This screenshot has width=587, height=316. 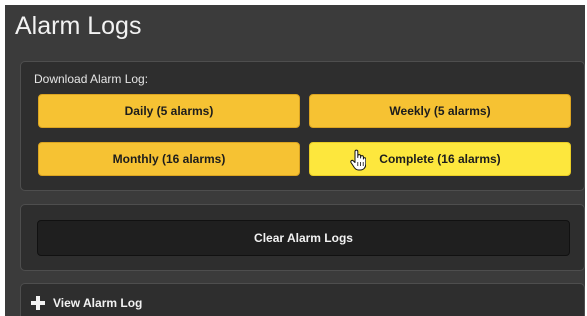 I want to click on monthly-download-button-label: Monthly (16 alarms), so click(x=169, y=159).